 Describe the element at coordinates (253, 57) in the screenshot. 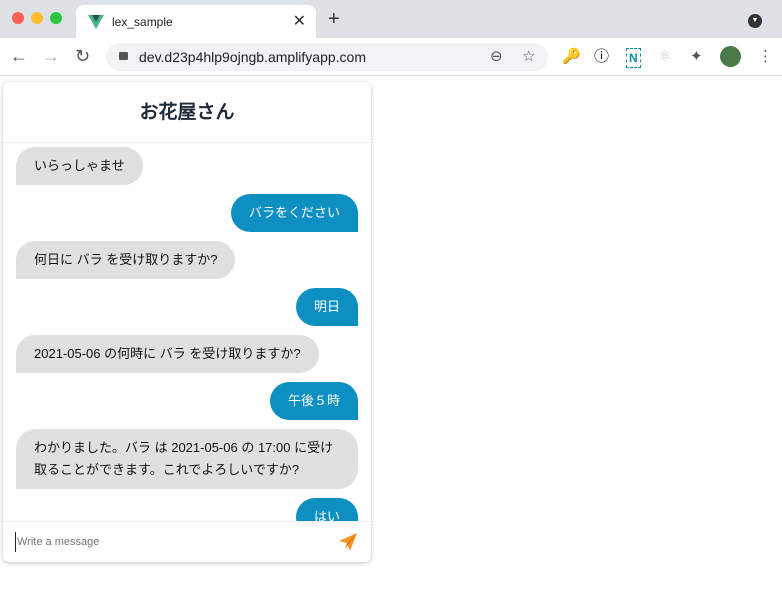

I see `url-text: dev.d23p4hlp9ojngb.amplifyapp.com` at that location.